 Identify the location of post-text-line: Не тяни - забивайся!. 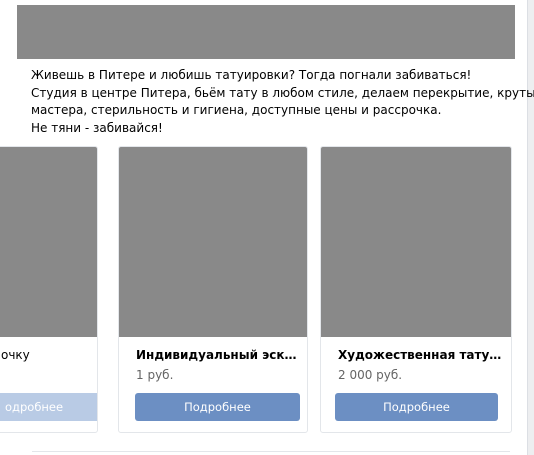
(97, 127).